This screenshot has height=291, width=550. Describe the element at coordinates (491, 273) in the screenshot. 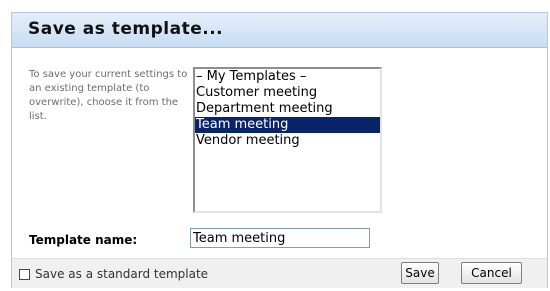

I see `cancel-button: Cancel` at that location.